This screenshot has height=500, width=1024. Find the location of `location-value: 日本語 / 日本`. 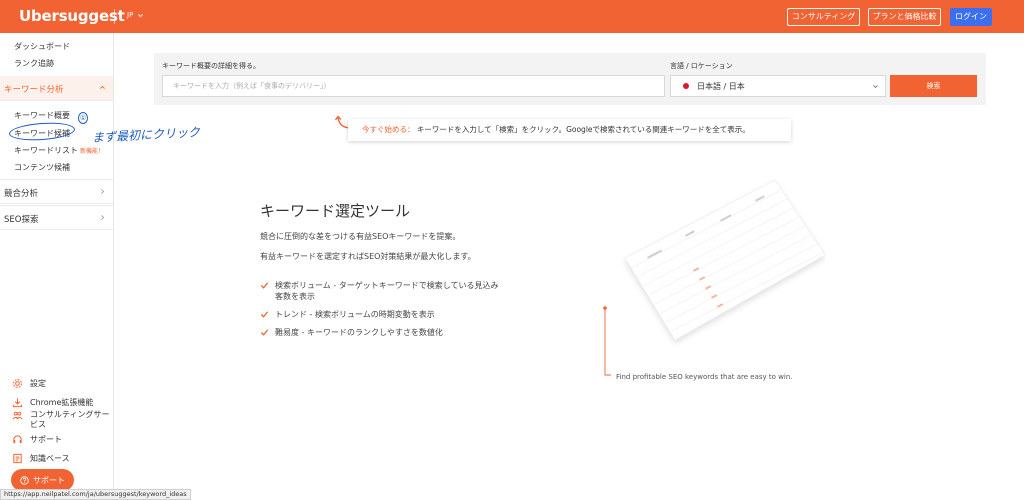

location-value: 日本語 / 日本 is located at coordinates (721, 86).